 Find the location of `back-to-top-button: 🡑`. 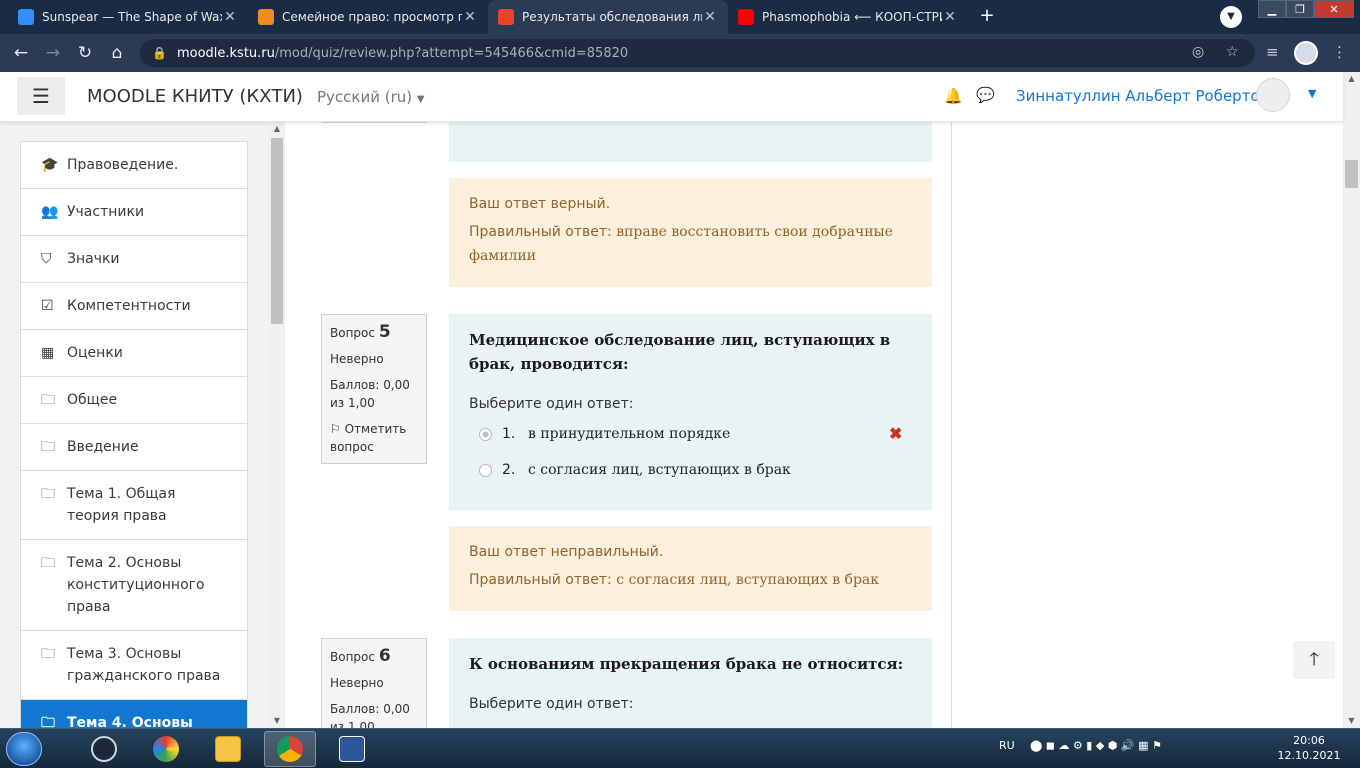

back-to-top-button: 🡑 is located at coordinates (1314, 660).